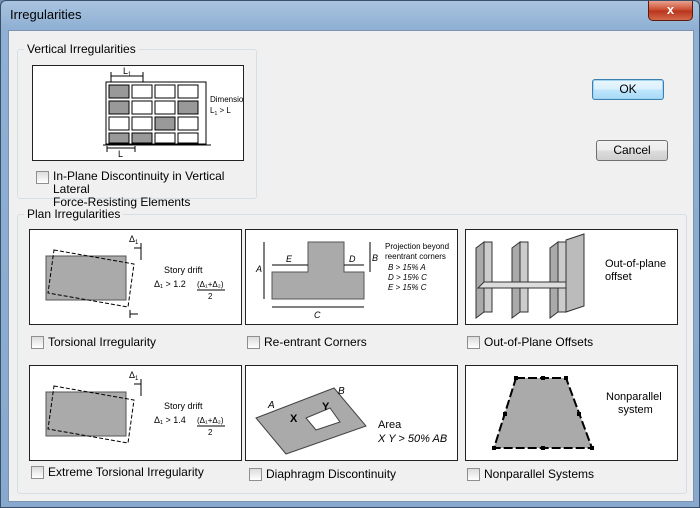  I want to click on ok-button: OK, so click(628, 89).